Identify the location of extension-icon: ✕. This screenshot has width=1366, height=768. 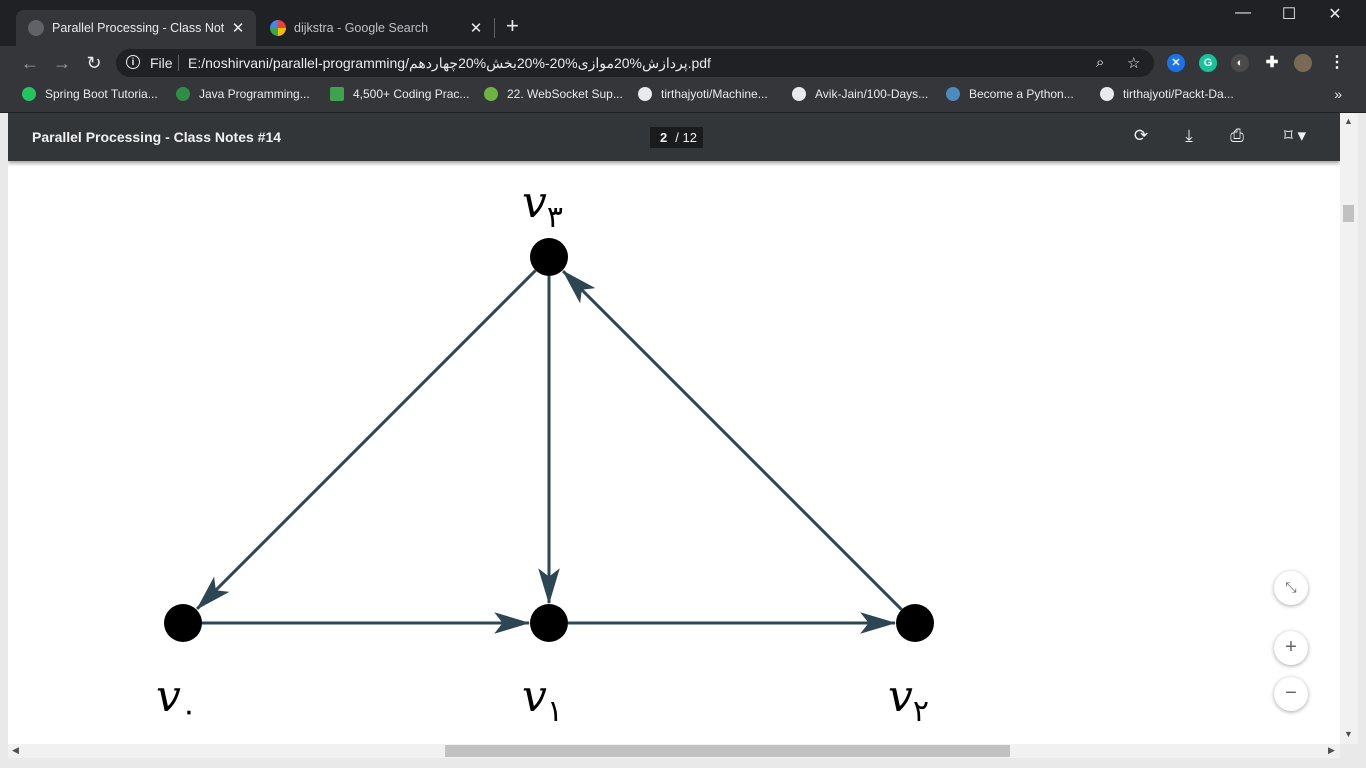
(1176, 63).